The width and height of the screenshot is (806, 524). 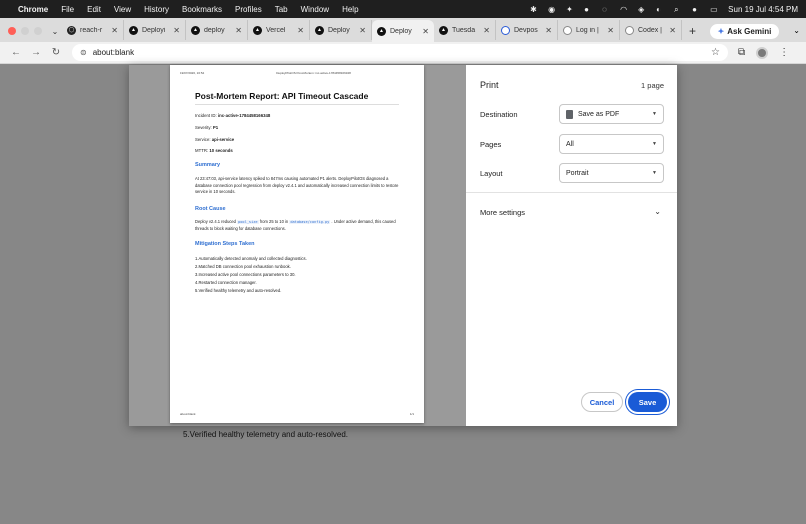 I want to click on tab-5-active: ▲ Deploy ✕, so click(x=403, y=31).